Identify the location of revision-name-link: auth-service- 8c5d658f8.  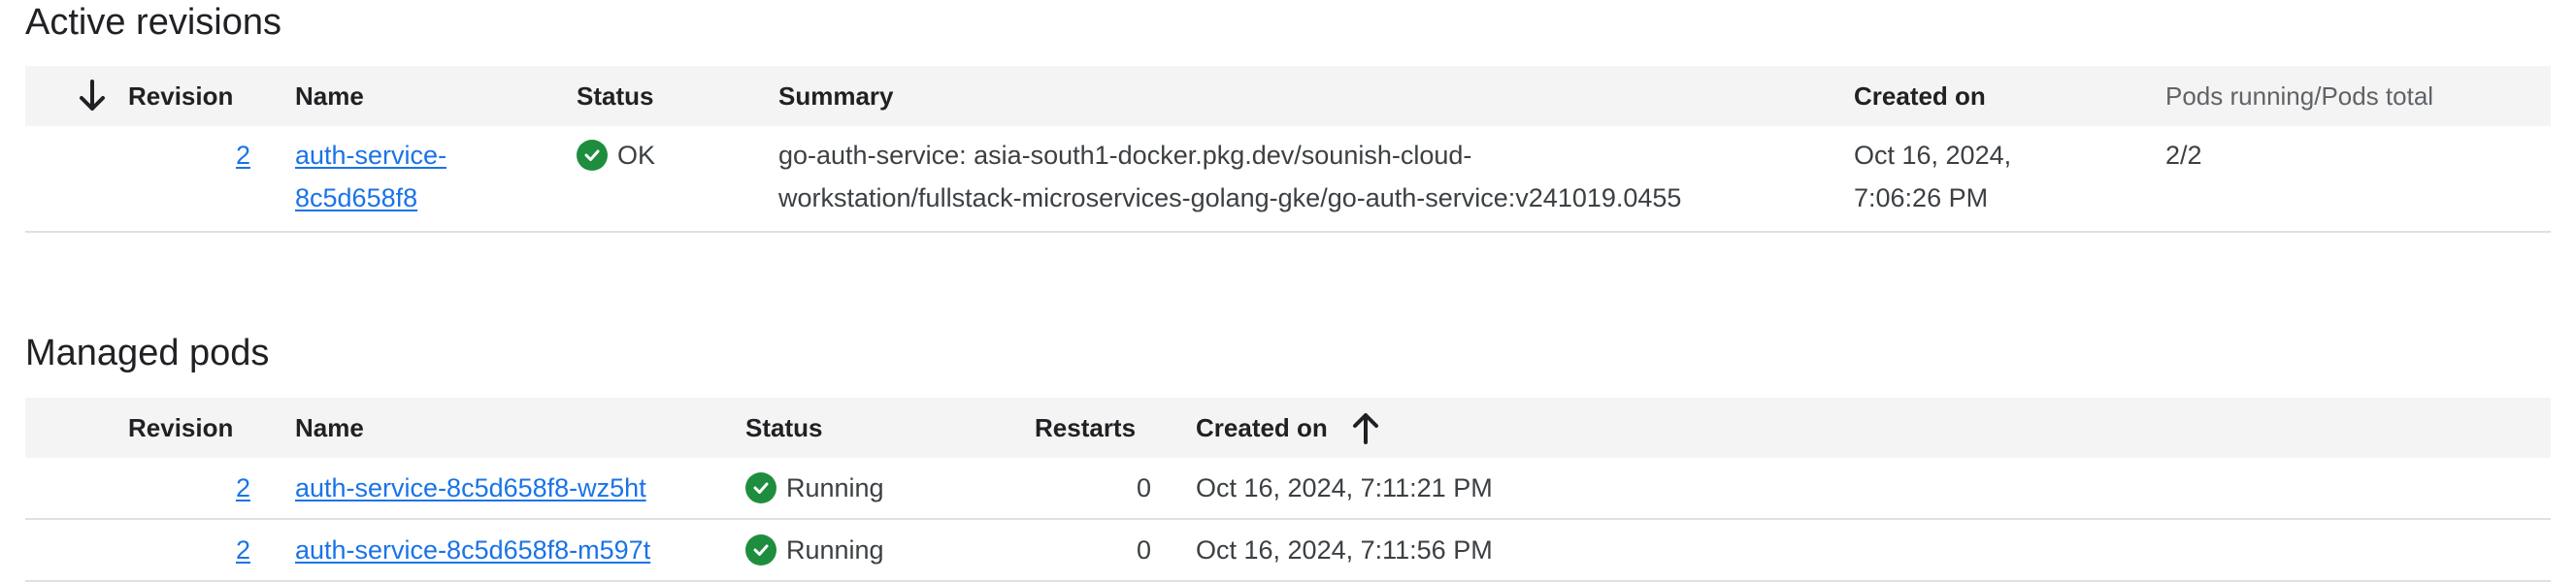
(370, 176).